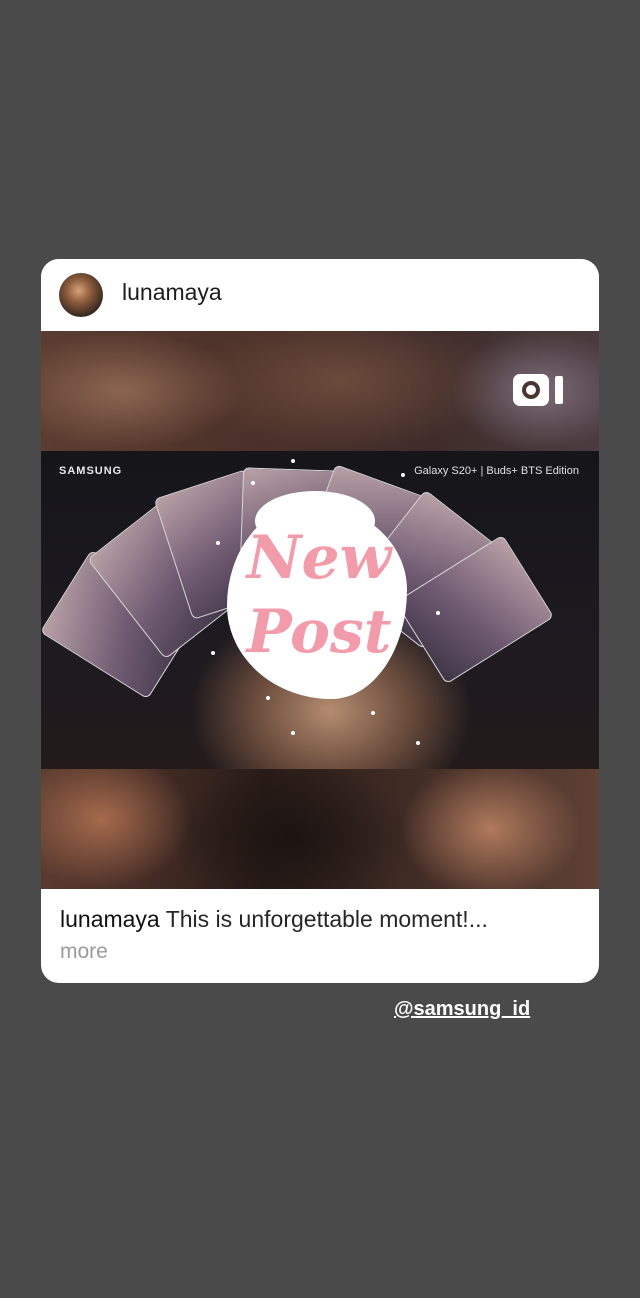 This screenshot has width=640, height=1298. I want to click on mention-sticker: @samsung_id, so click(462, 1009).